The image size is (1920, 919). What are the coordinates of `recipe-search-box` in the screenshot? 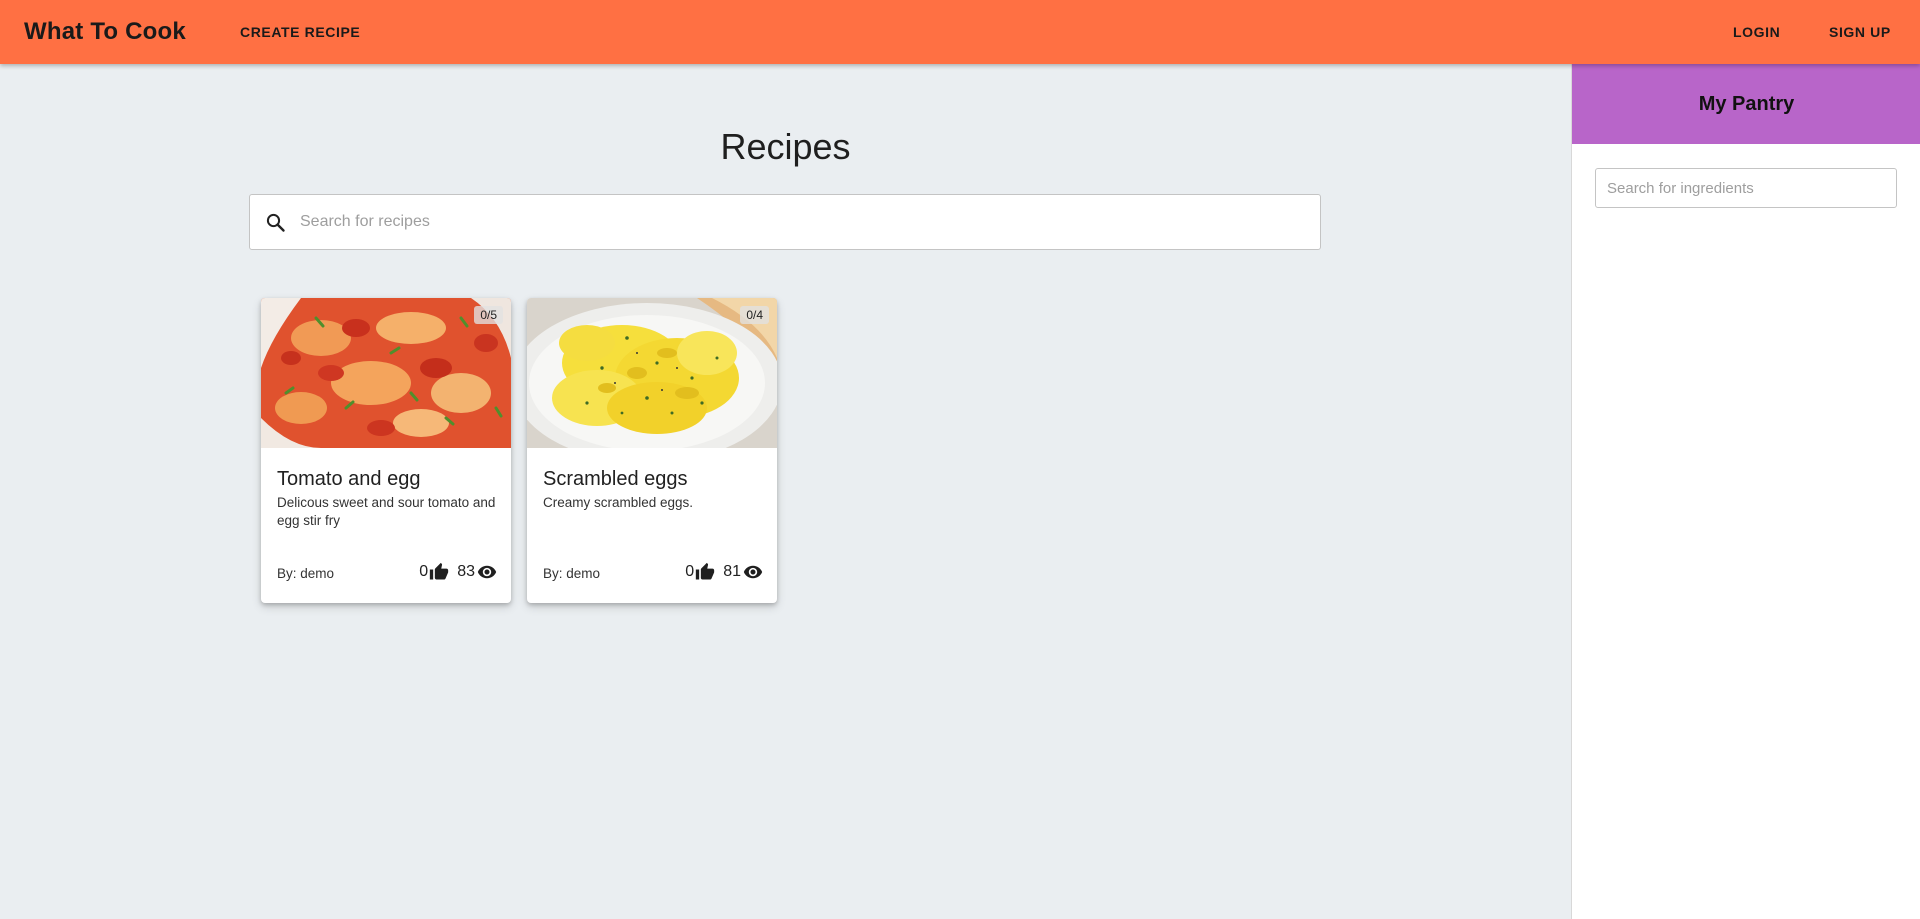 It's located at (785, 222).